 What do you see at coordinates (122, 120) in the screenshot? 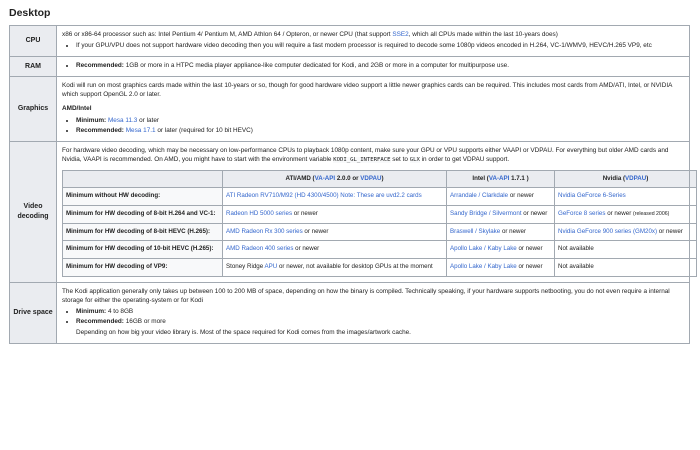
I see `mesa-min-link: Mesa 11.3` at bounding box center [122, 120].